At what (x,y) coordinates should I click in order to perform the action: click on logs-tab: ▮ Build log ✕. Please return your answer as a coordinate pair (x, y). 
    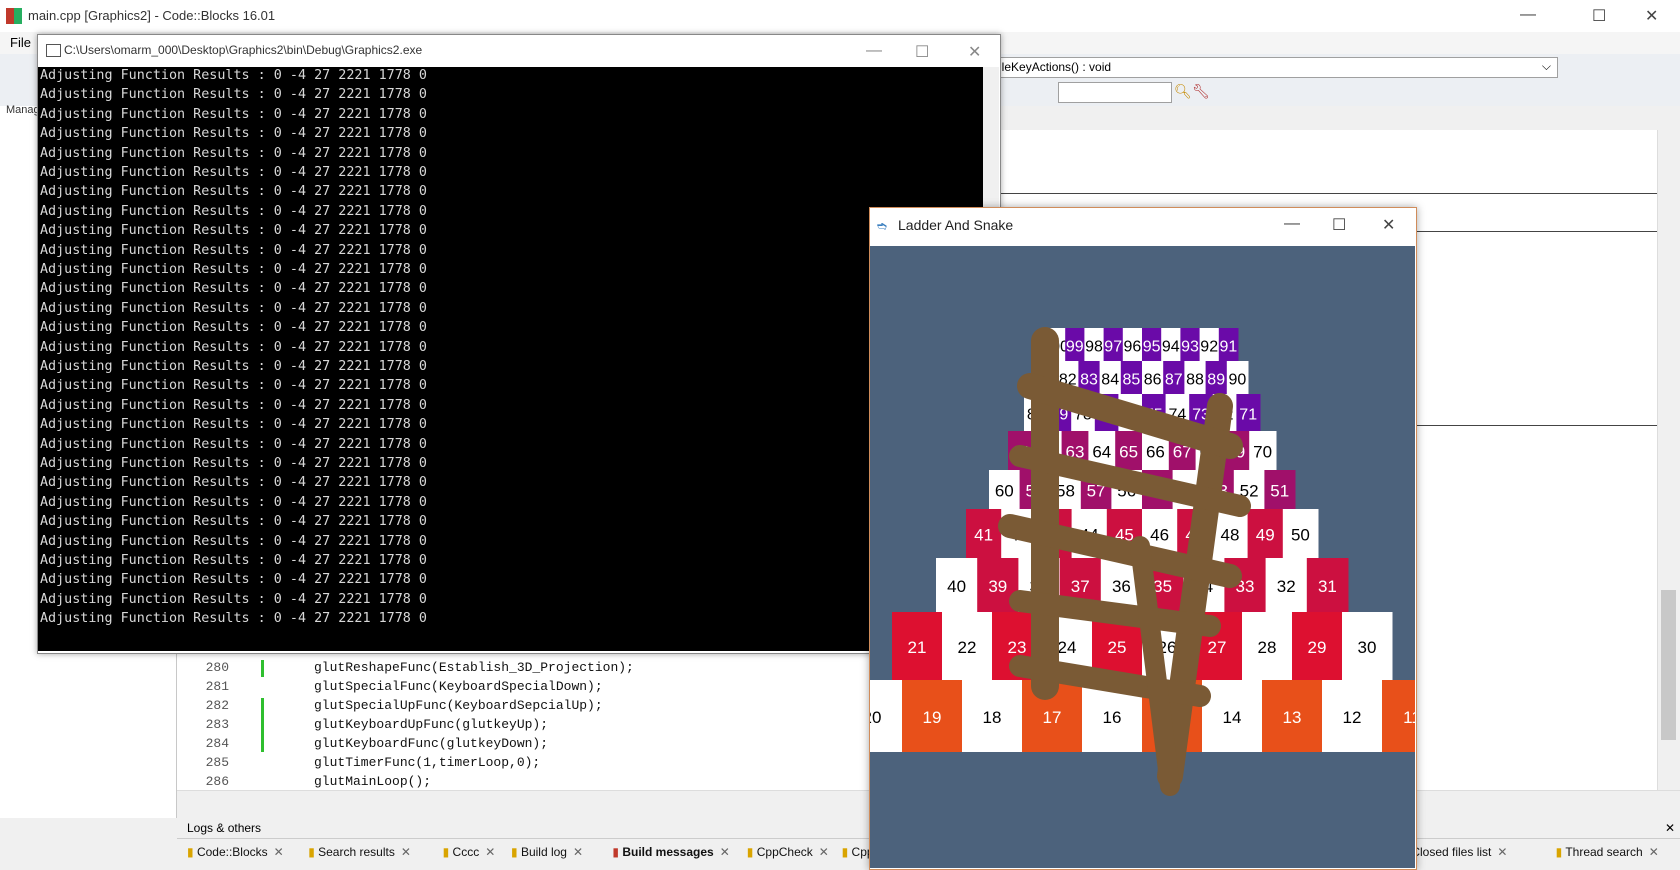
    Looking at the image, I should click on (547, 852).